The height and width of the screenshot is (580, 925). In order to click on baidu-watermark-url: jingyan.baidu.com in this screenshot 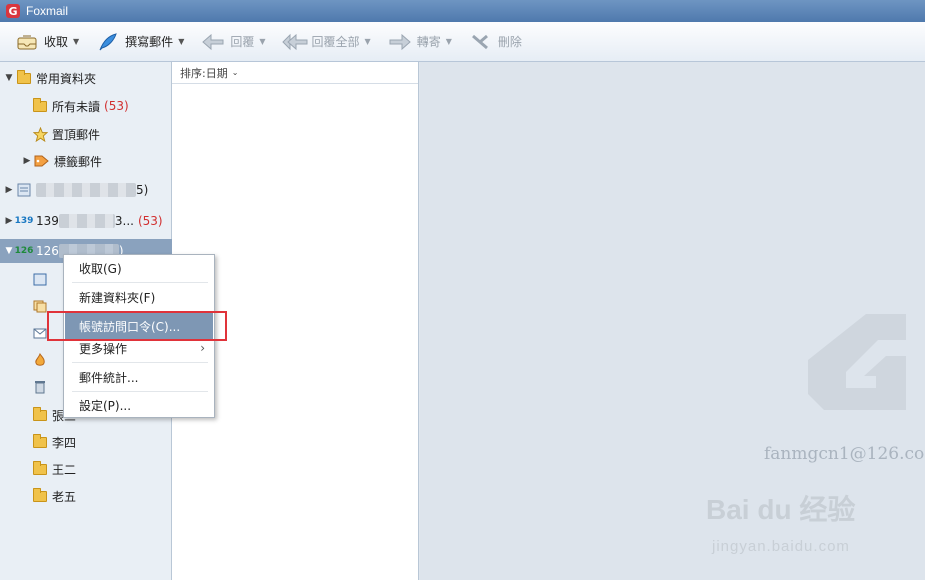, I will do `click(781, 546)`.